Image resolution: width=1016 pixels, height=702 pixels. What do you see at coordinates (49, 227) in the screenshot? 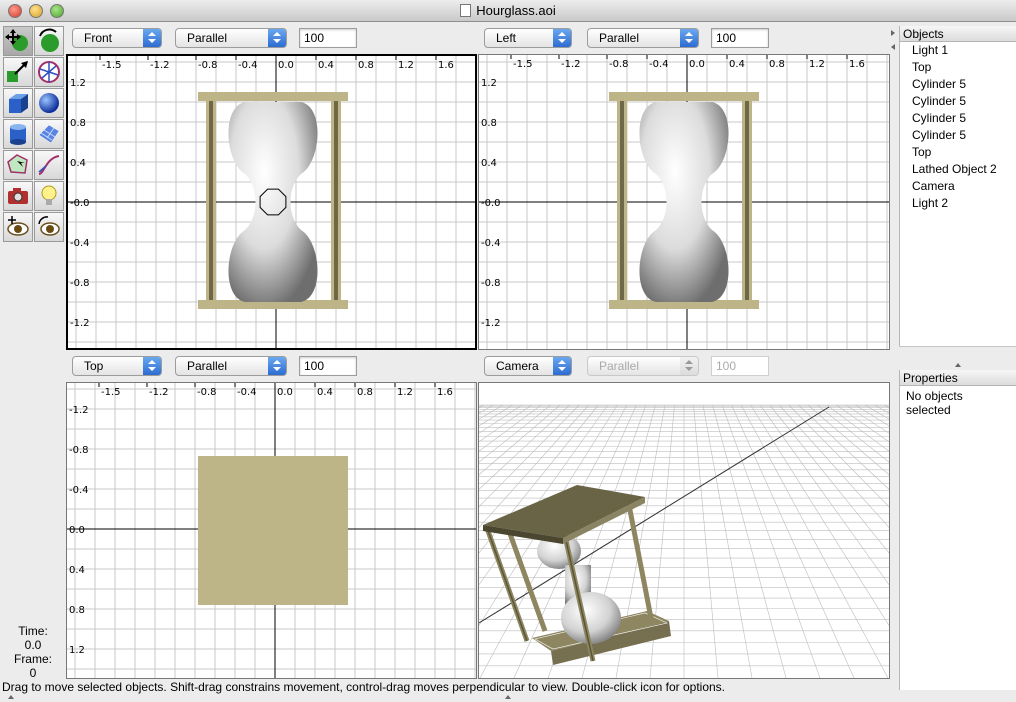
I see `rotate-view-tool-icon` at bounding box center [49, 227].